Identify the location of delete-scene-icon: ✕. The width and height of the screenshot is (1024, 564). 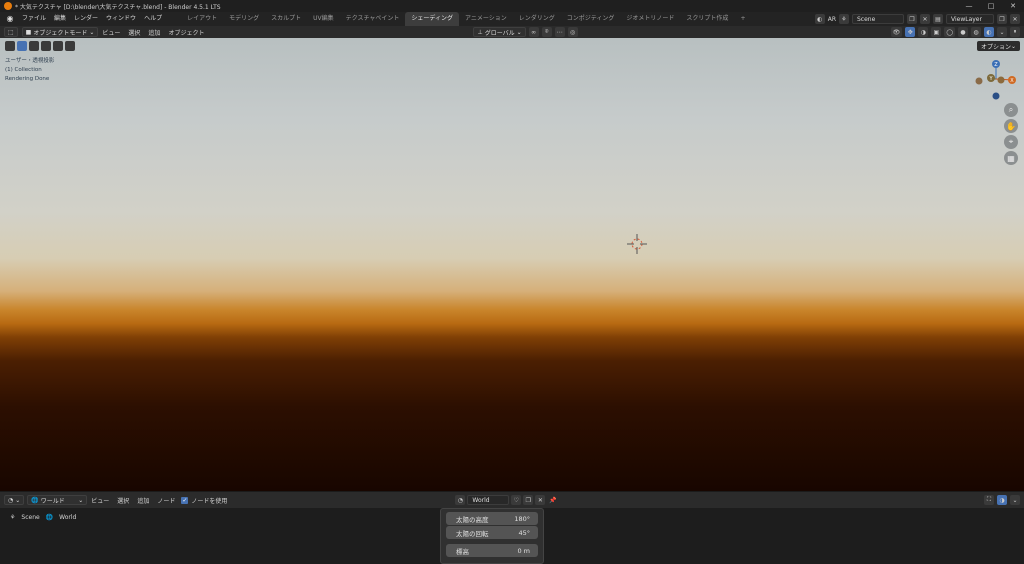
(925, 19).